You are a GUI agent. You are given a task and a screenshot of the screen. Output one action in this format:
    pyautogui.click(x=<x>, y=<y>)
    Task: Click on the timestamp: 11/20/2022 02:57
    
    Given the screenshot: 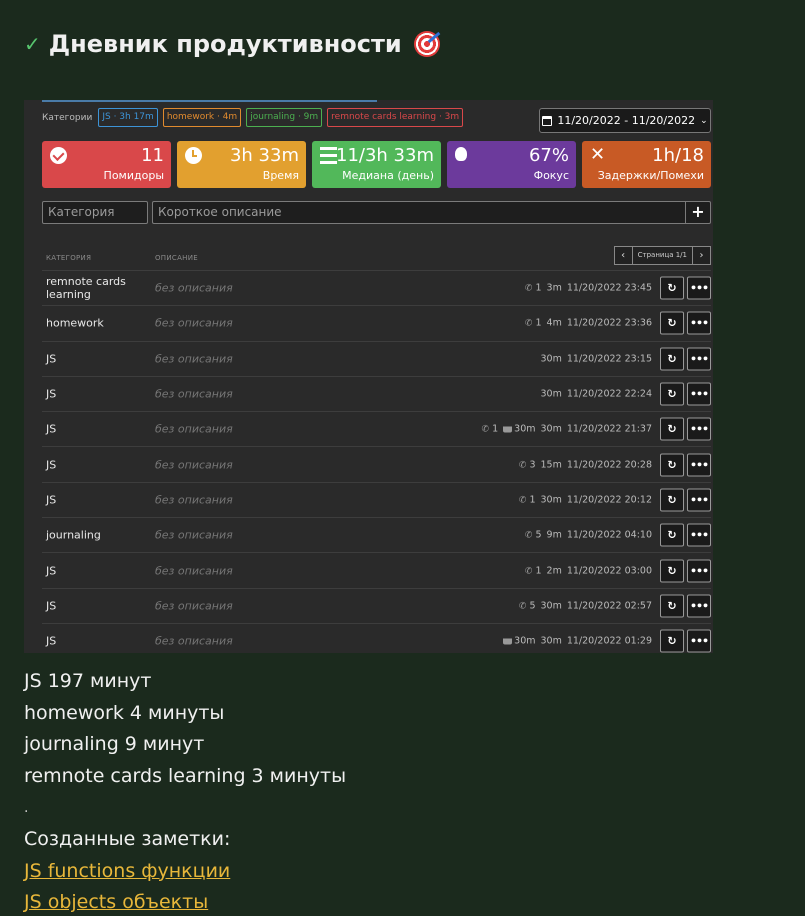 What is the action you would take?
    pyautogui.click(x=609, y=606)
    